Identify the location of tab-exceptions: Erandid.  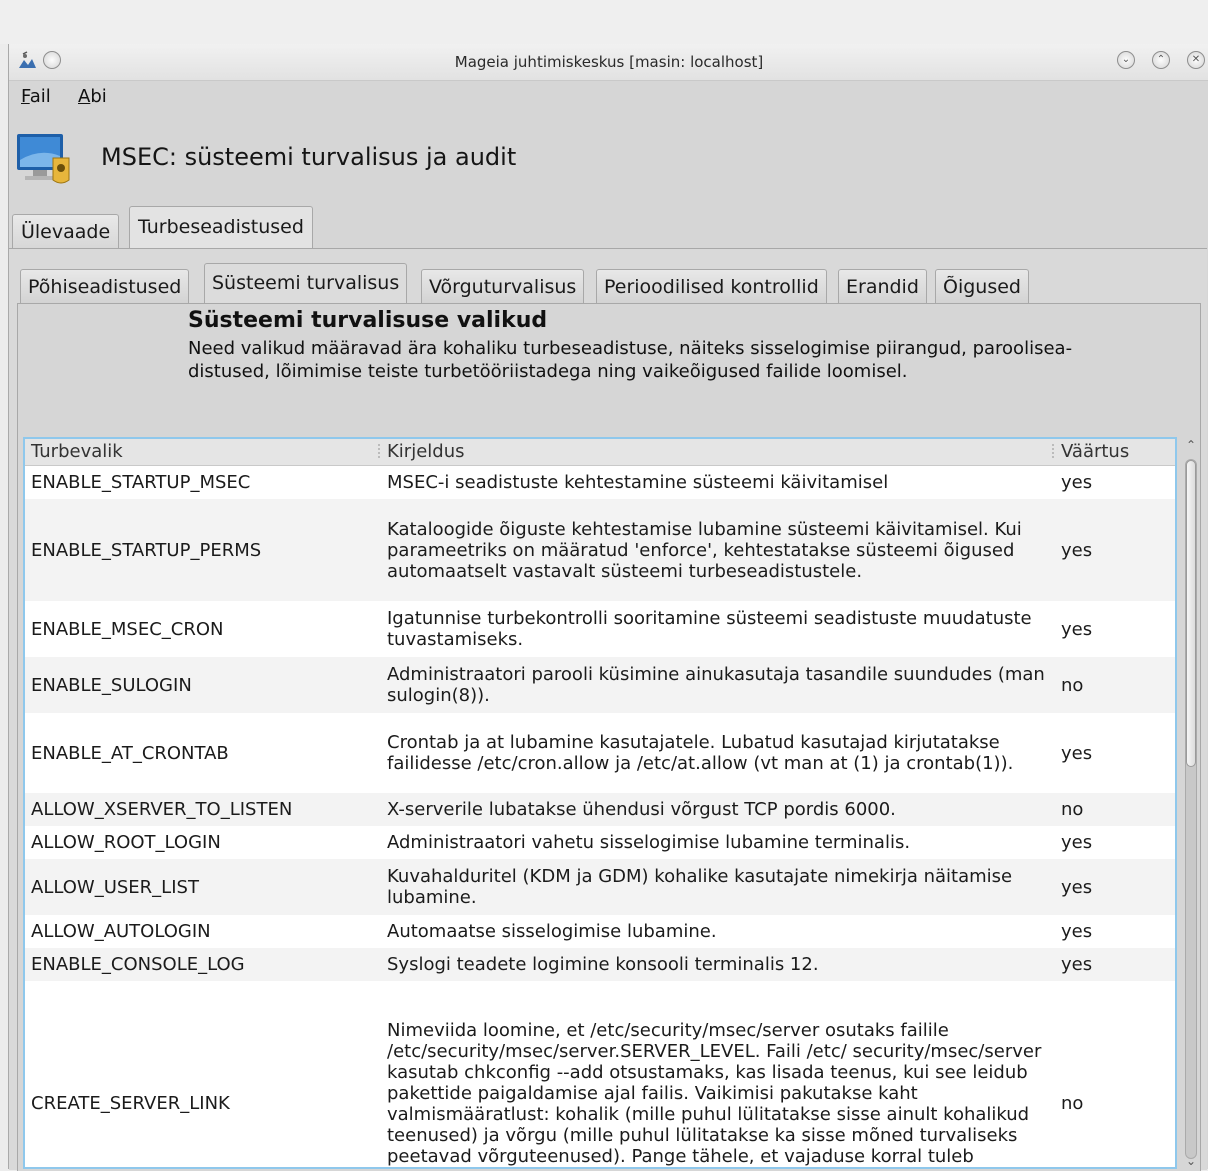
(882, 286).